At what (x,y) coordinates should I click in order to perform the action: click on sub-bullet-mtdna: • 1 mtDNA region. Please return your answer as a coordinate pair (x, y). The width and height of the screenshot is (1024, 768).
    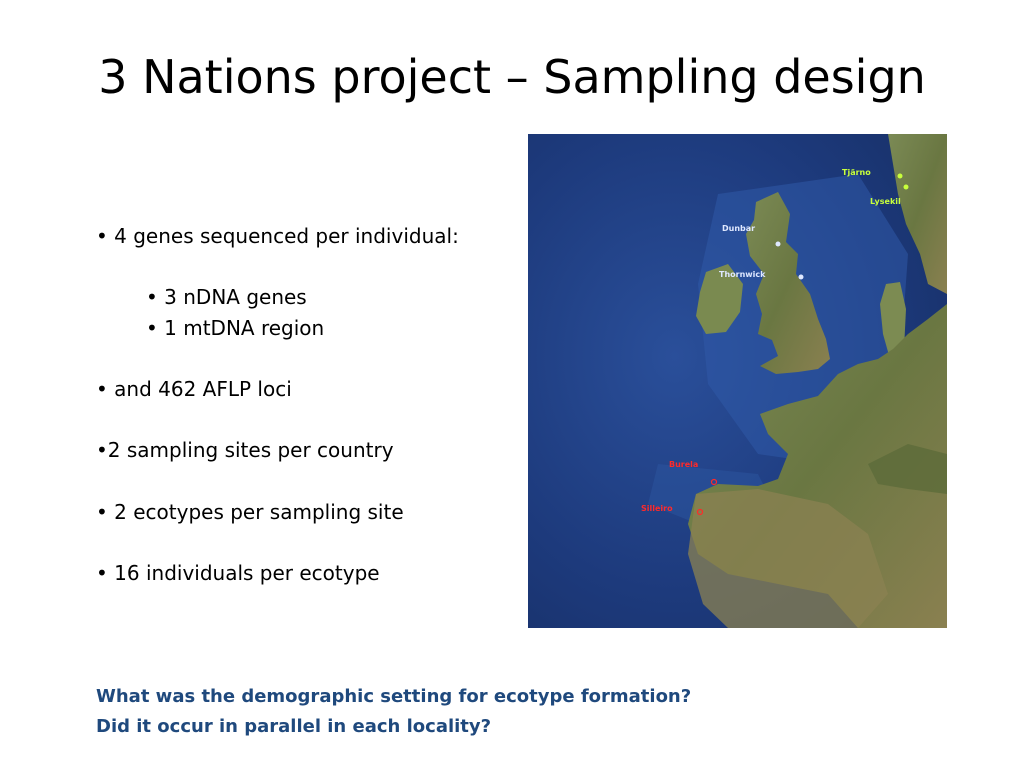
    Looking at the image, I should click on (235, 328).